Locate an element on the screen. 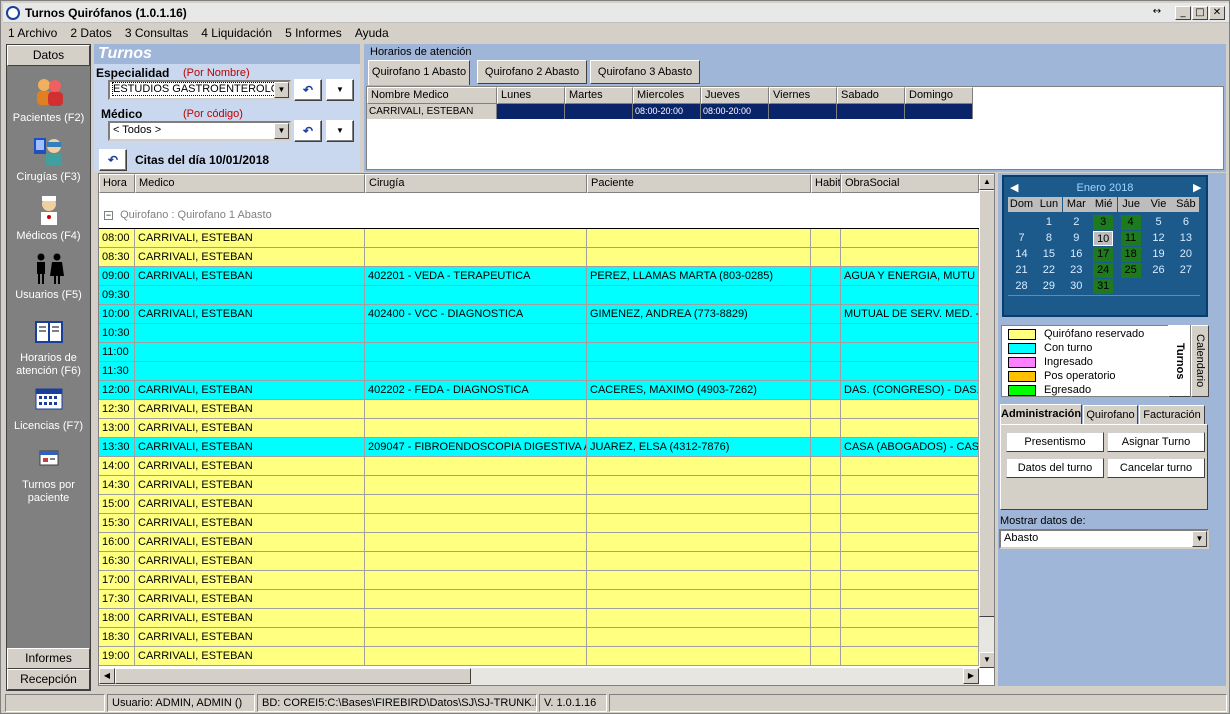 The height and width of the screenshot is (714, 1230). horario-miercoles: 08:00-20:00 is located at coordinates (667, 111).